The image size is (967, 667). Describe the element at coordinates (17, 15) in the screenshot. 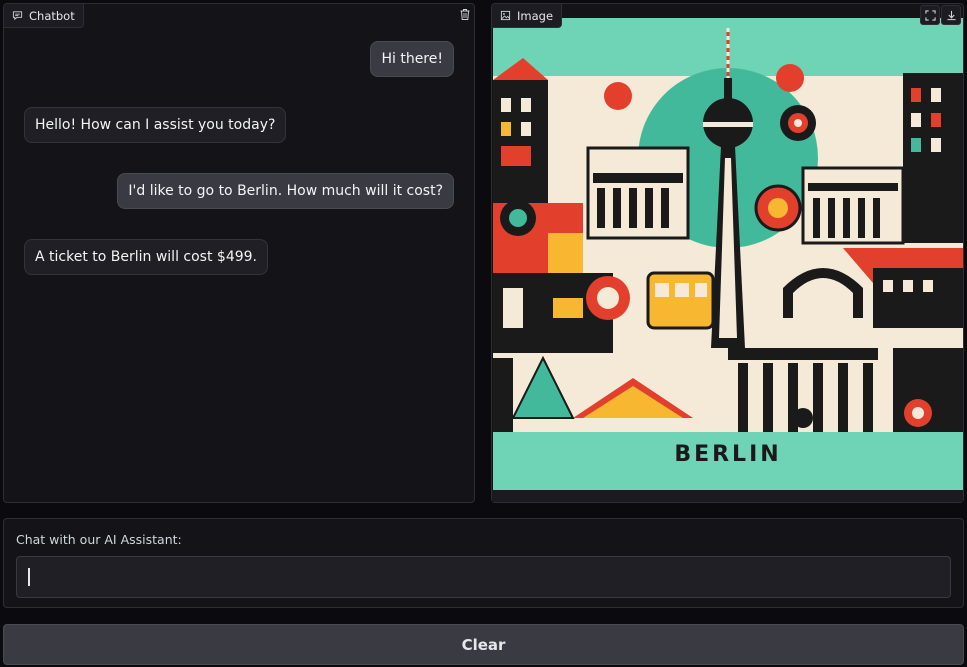

I see `chat-icon` at that location.